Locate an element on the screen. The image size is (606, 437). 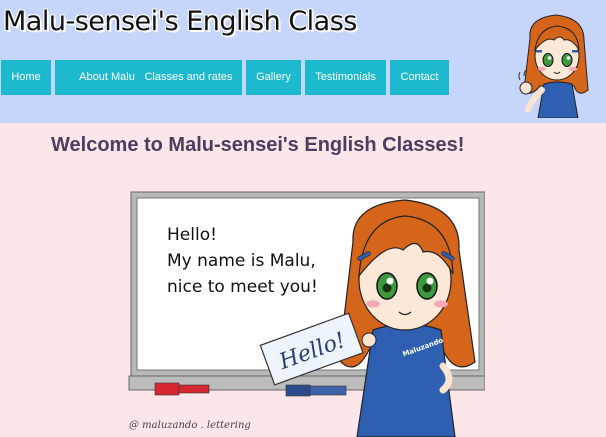
site-title: Malu-sensei's English Class is located at coordinates (180, 21).